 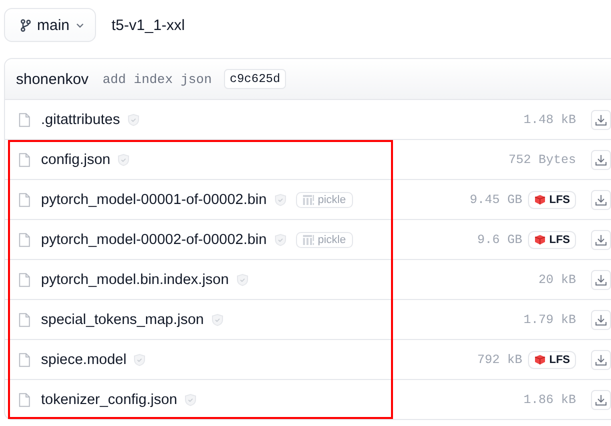 I want to click on commit-author: shonenkov, so click(x=52, y=79).